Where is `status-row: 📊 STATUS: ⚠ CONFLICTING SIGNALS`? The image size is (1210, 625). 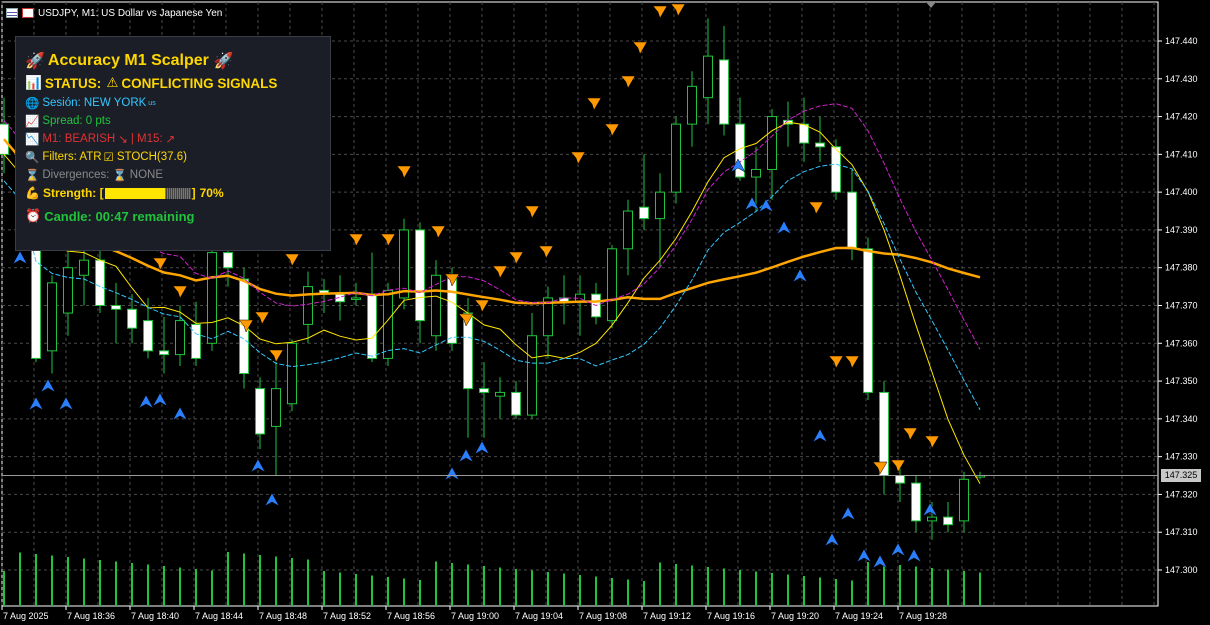 status-row: 📊 STATUS: ⚠ CONFLICTING SIGNALS is located at coordinates (151, 83).